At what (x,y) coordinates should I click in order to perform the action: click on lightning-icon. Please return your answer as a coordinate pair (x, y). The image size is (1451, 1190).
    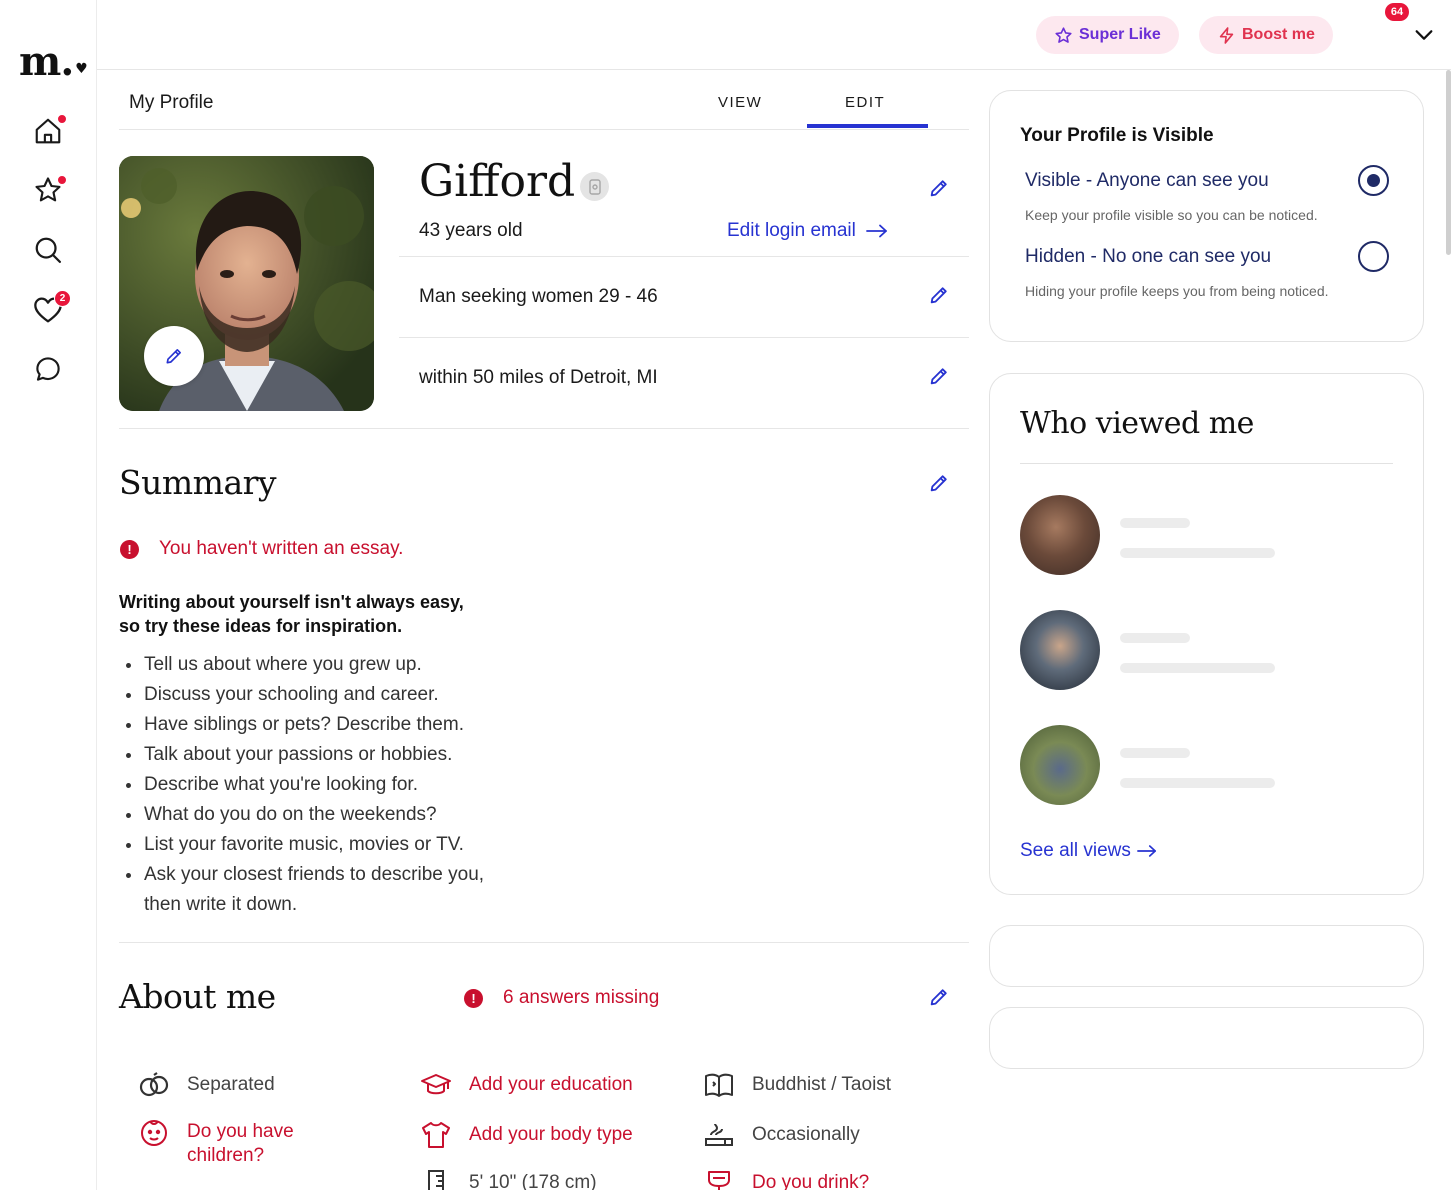
    Looking at the image, I should click on (1226, 35).